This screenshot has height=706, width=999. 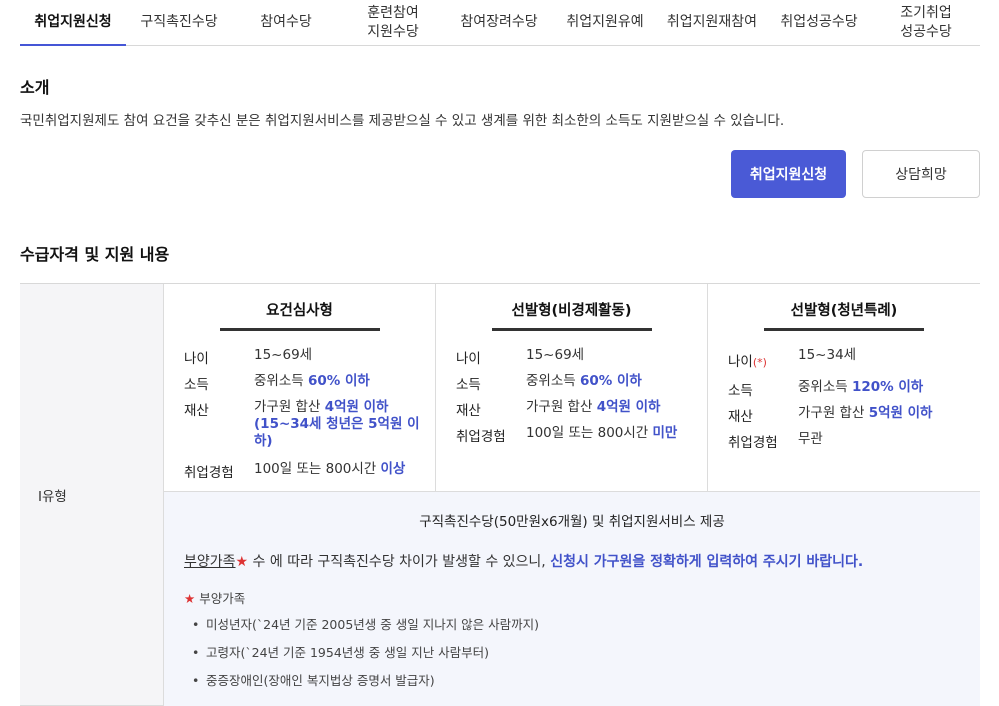 What do you see at coordinates (179, 22) in the screenshot?
I see `tab-job-seeking-allowance: 구직촉진수당` at bounding box center [179, 22].